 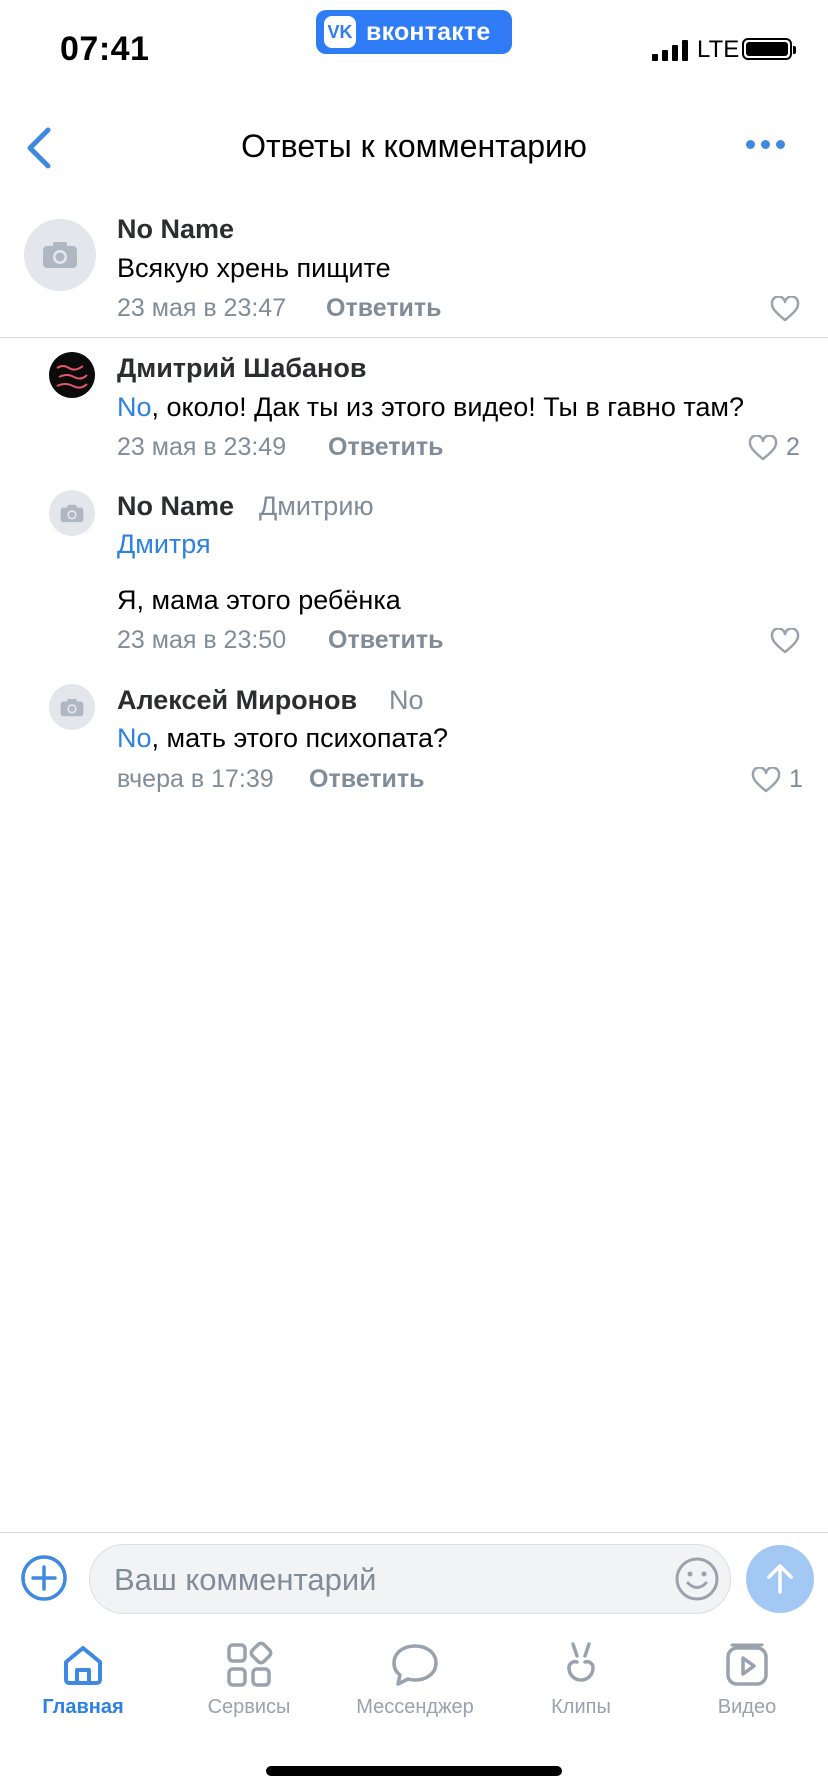 What do you see at coordinates (237, 700) in the screenshot?
I see `comment-author: Алексей Миронов` at bounding box center [237, 700].